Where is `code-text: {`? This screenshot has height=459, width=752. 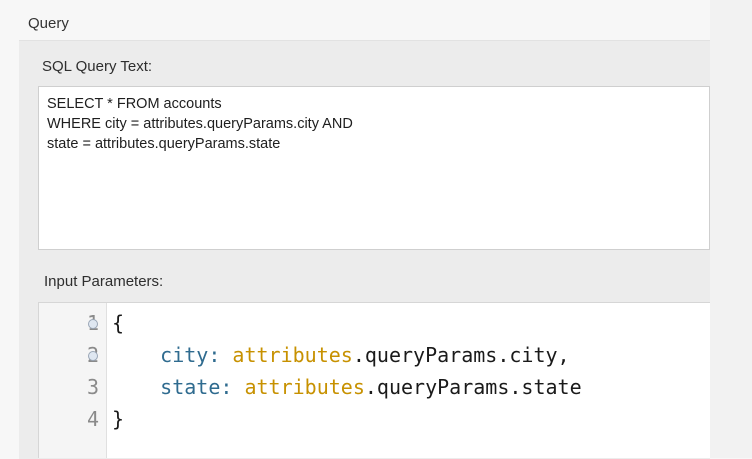 code-text: { is located at coordinates (118, 323).